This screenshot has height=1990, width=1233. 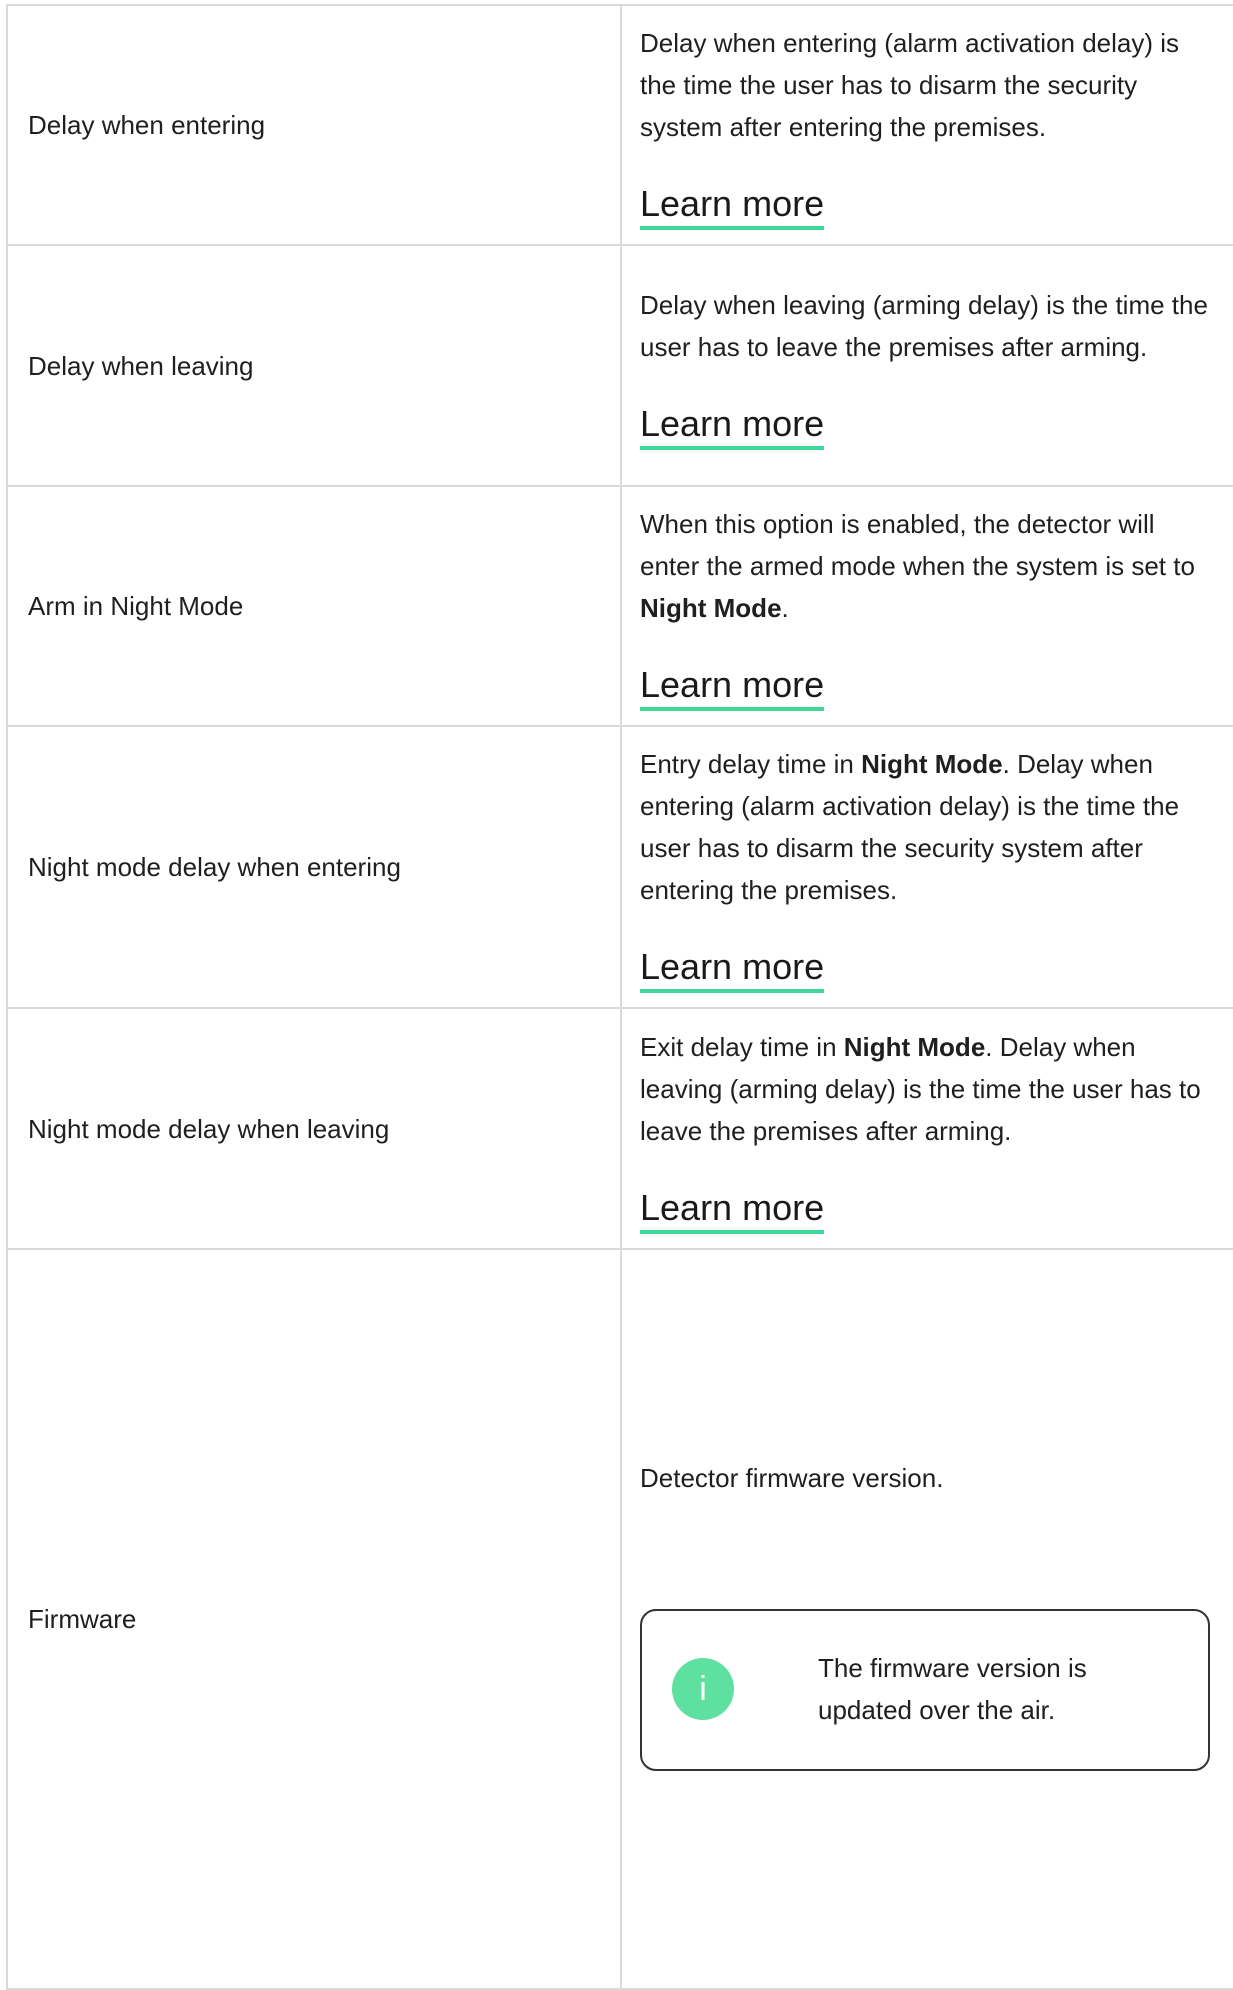 I want to click on description-text: ., so click(x=785, y=608).